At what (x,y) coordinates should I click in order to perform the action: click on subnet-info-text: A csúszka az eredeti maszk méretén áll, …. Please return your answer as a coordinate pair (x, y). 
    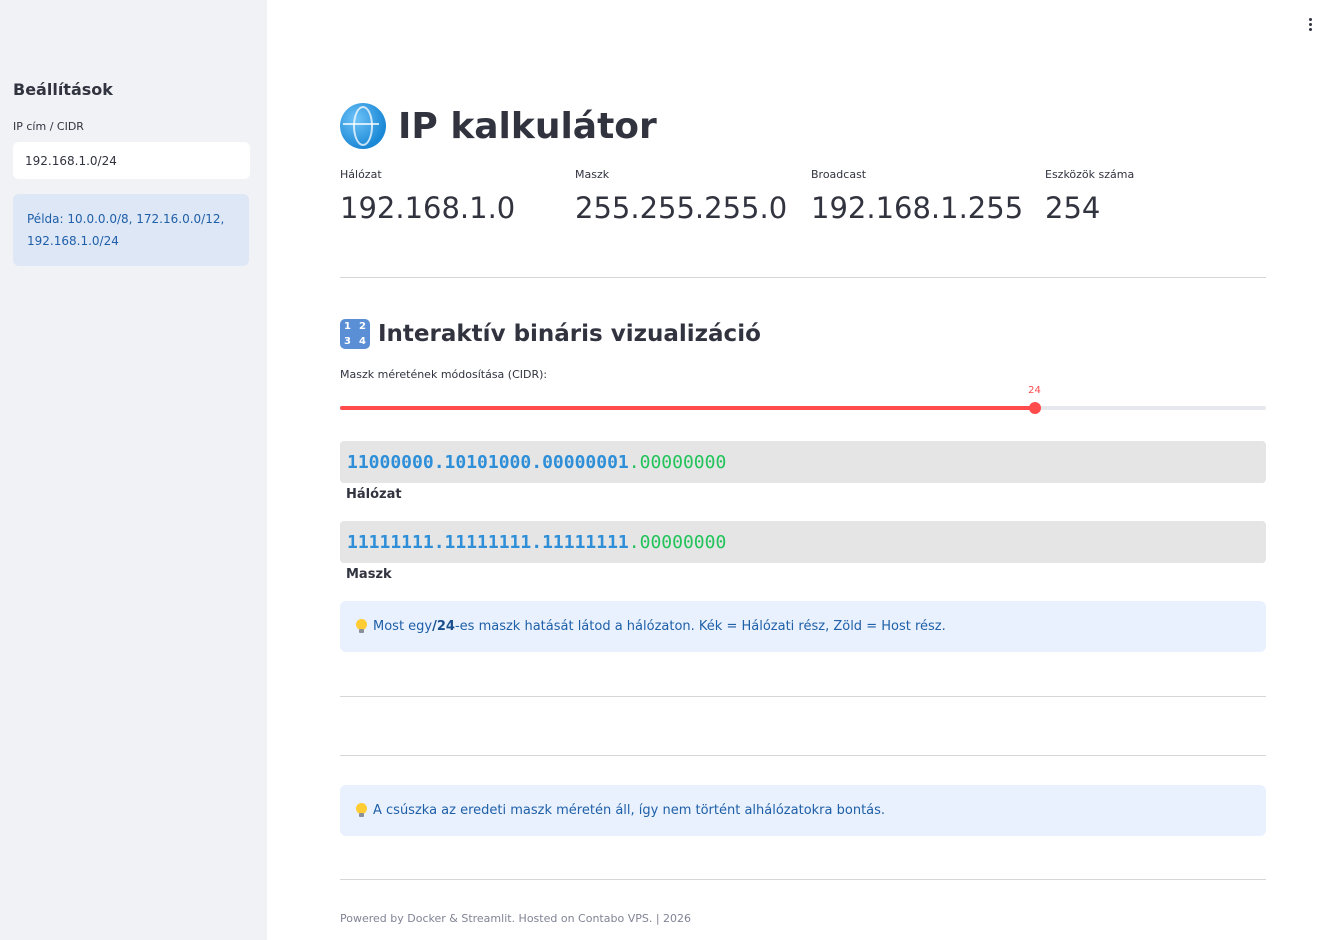
    Looking at the image, I should click on (629, 810).